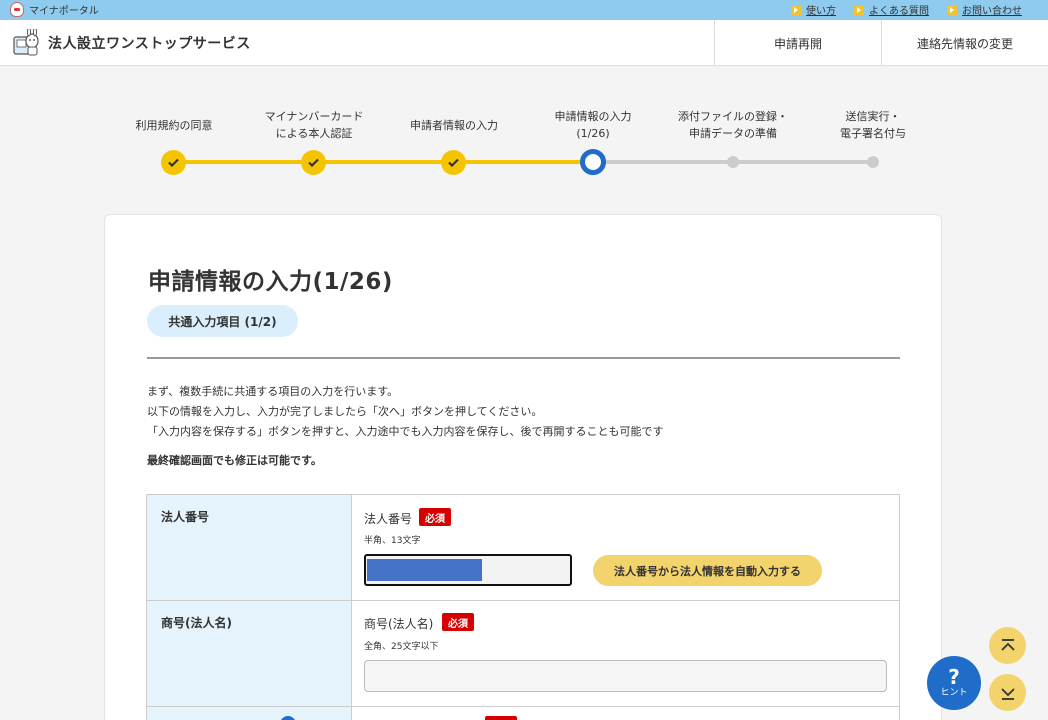  I want to click on top-links: 使い方 よくある質問 お問い合わせ, so click(906, 9).